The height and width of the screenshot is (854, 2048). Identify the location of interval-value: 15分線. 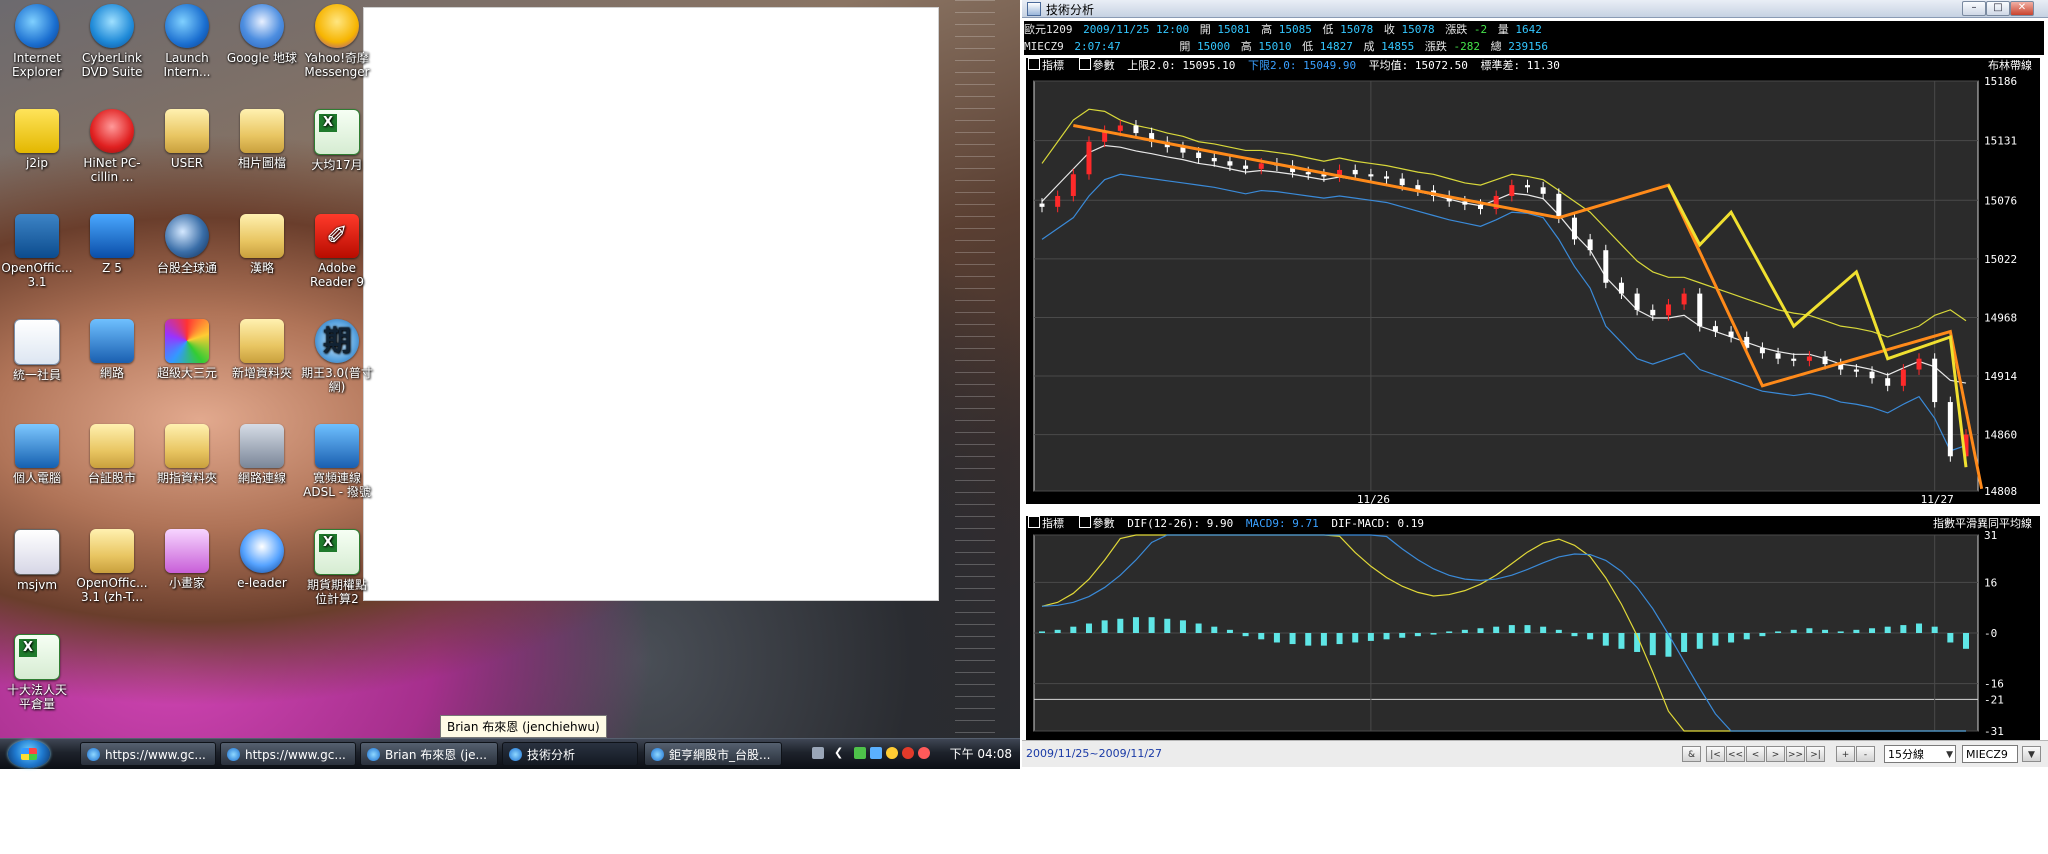
(1906, 754).